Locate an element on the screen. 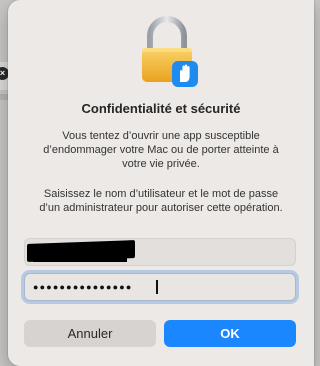  dialog-title: Confidentialité et sécurité is located at coordinates (161, 108).